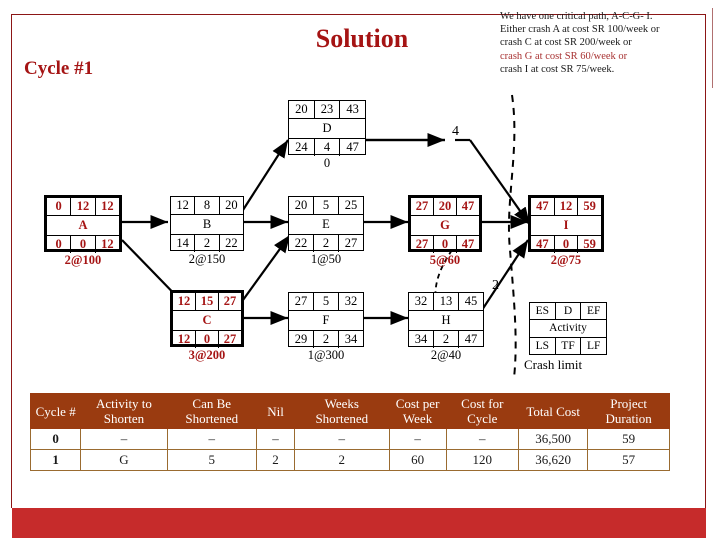  What do you see at coordinates (207, 259) in the screenshot?
I see `node-caption-B: 2@150` at bounding box center [207, 259].